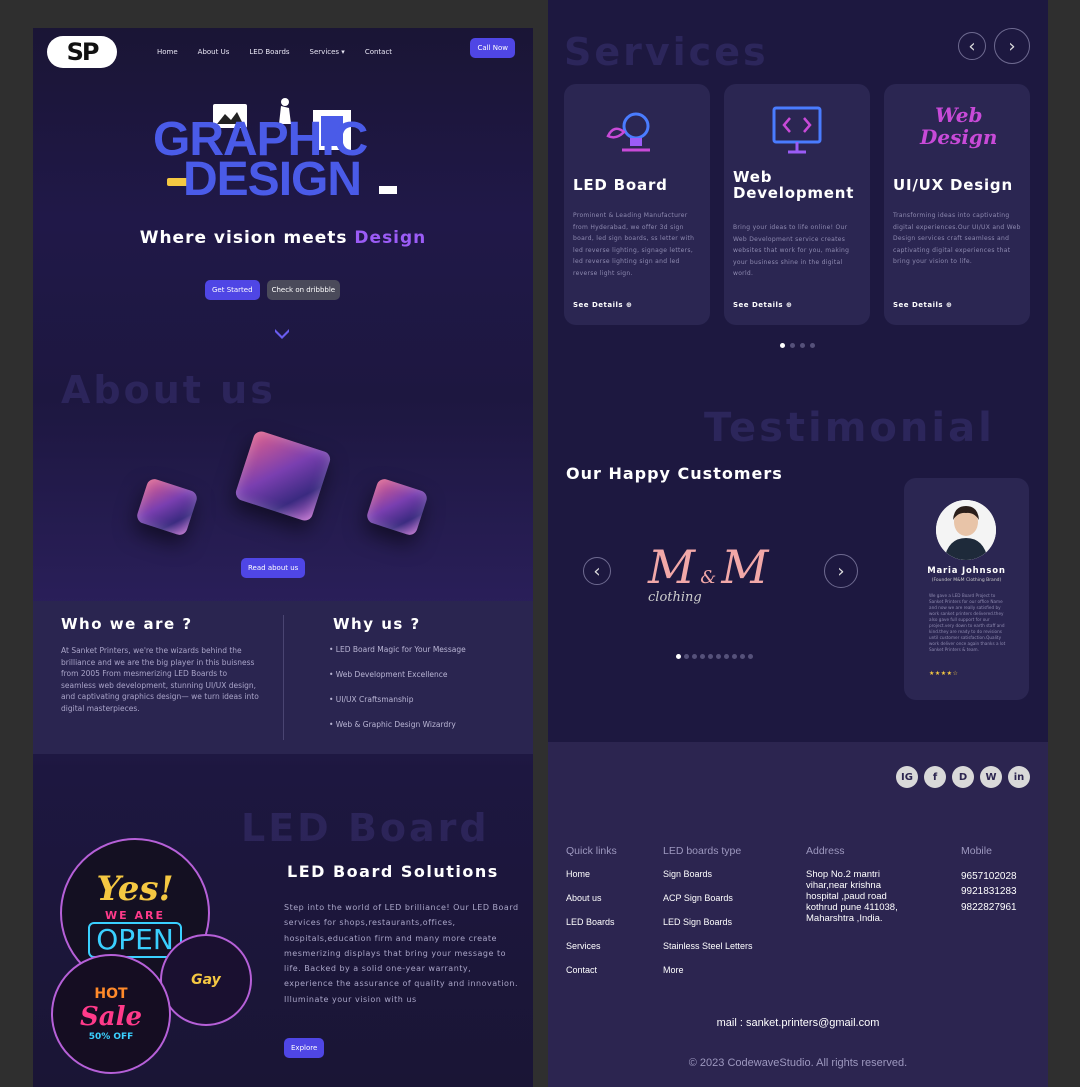 This screenshot has width=1080, height=1087. I want to click on graphic-design-artwork: GRAPHIC DESIGN, so click(283, 147).